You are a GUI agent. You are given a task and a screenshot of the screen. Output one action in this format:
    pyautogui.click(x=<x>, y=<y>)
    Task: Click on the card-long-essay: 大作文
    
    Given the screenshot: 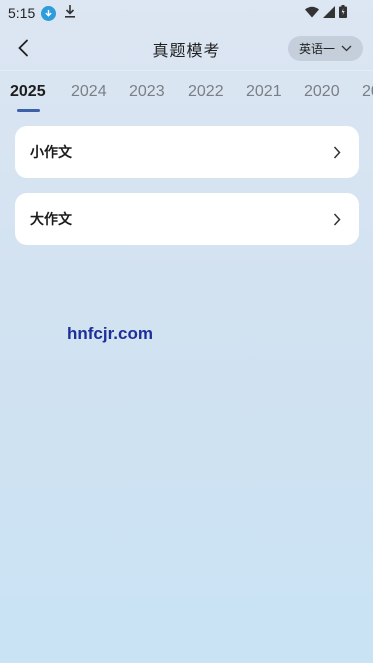 What is the action you would take?
    pyautogui.click(x=187, y=219)
    